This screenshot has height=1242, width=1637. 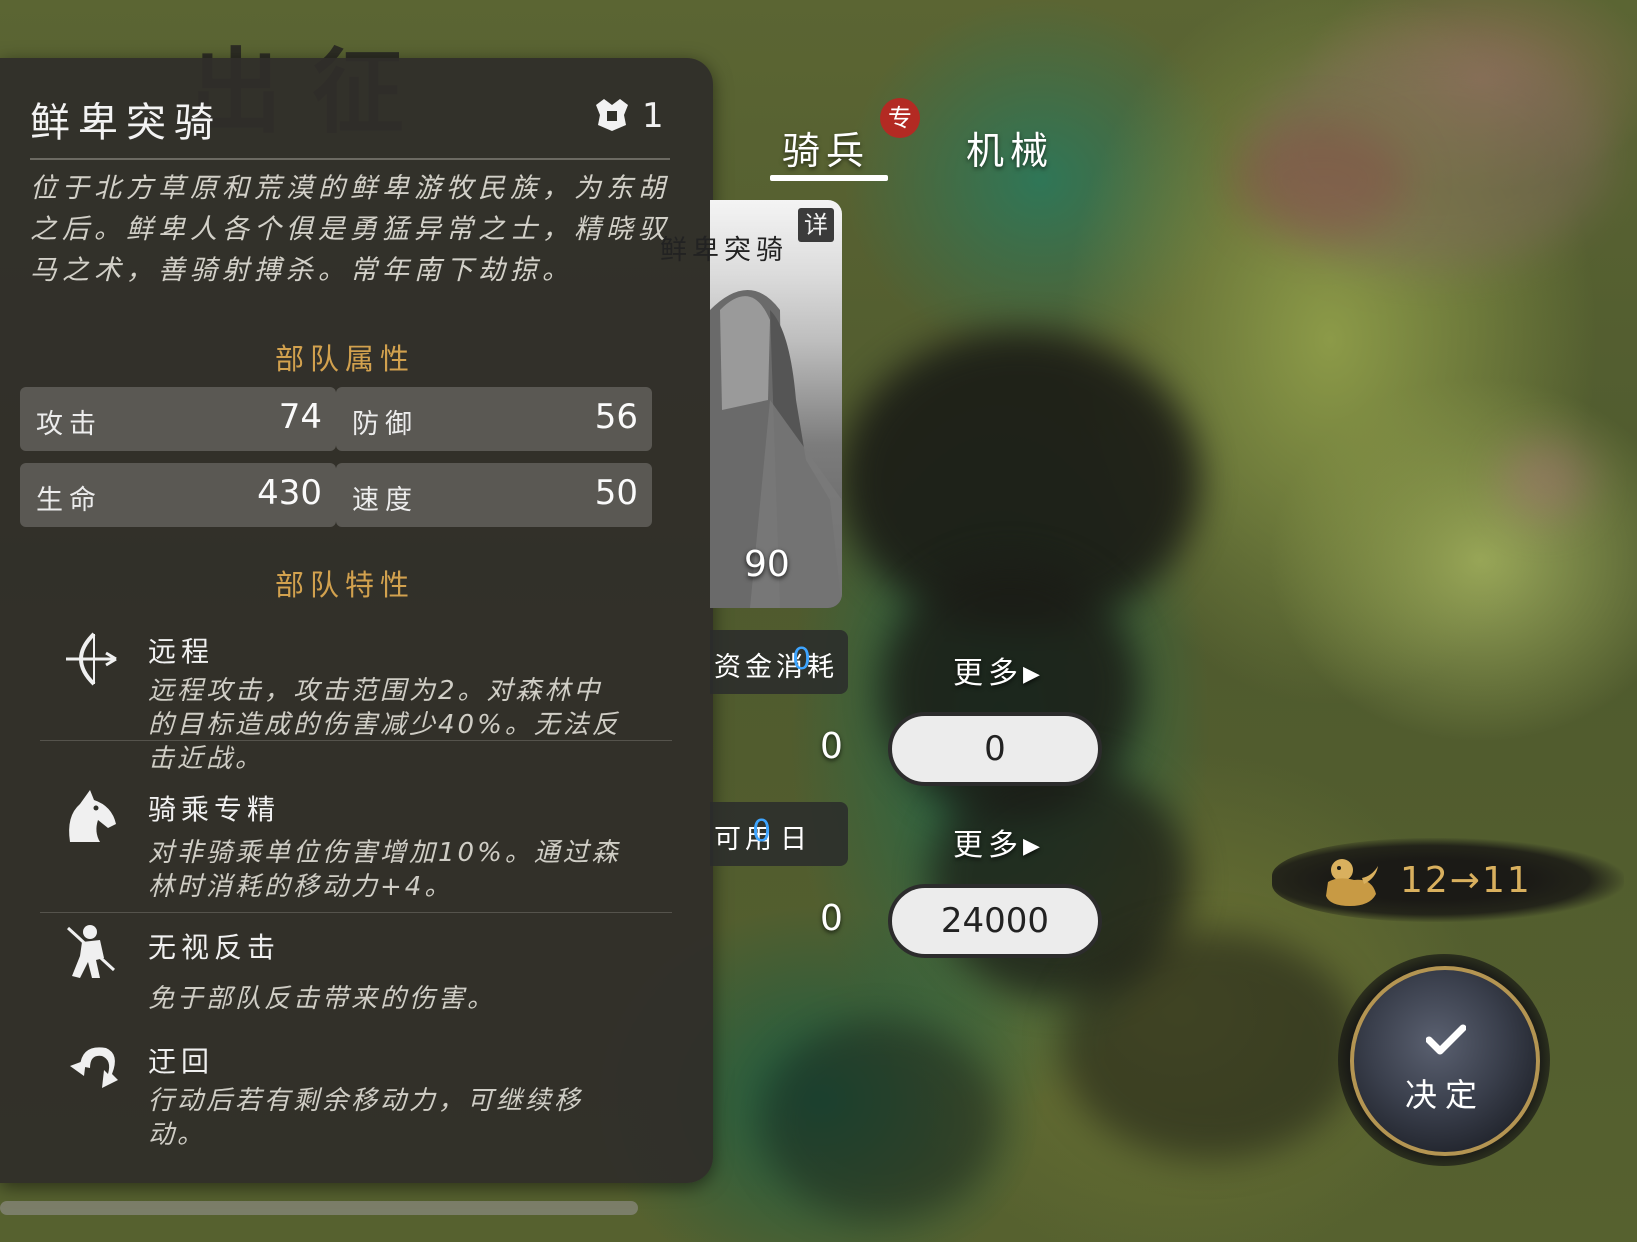 I want to click on panel-scrollbar, so click(x=319, y=1208).